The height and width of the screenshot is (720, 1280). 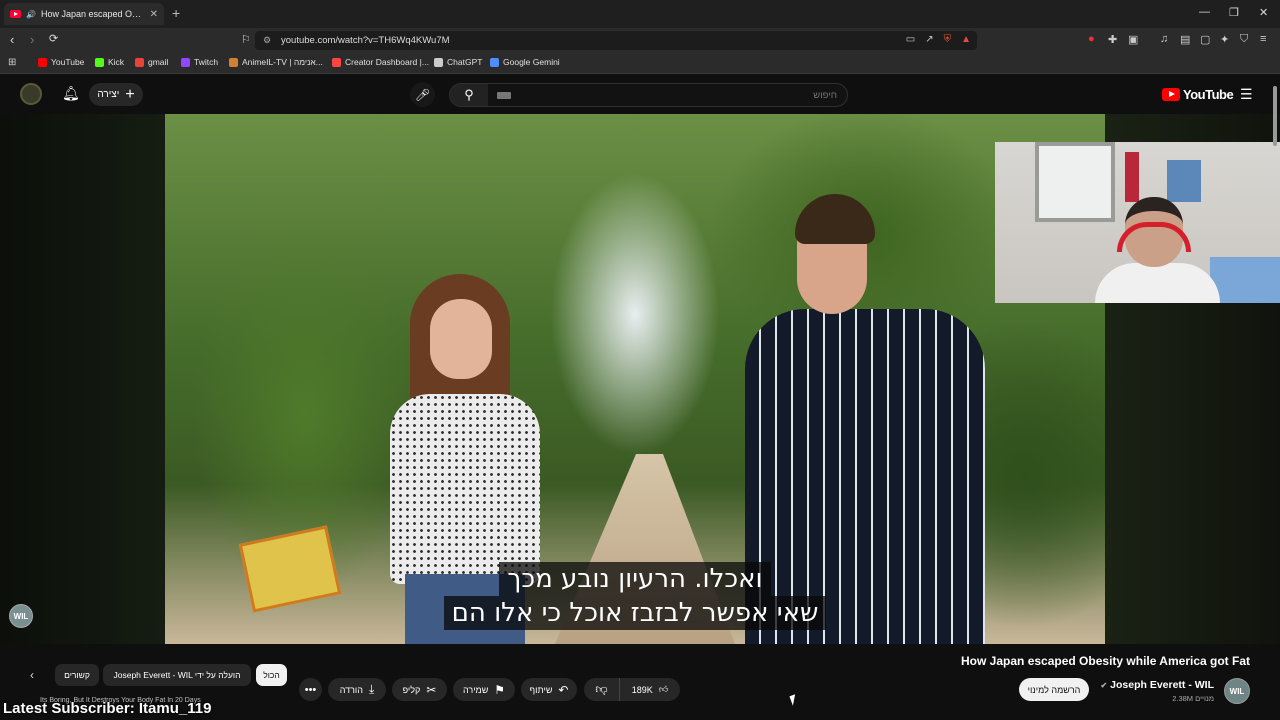 I want to click on clip-button: קליפ ✂, so click(x=419, y=689).